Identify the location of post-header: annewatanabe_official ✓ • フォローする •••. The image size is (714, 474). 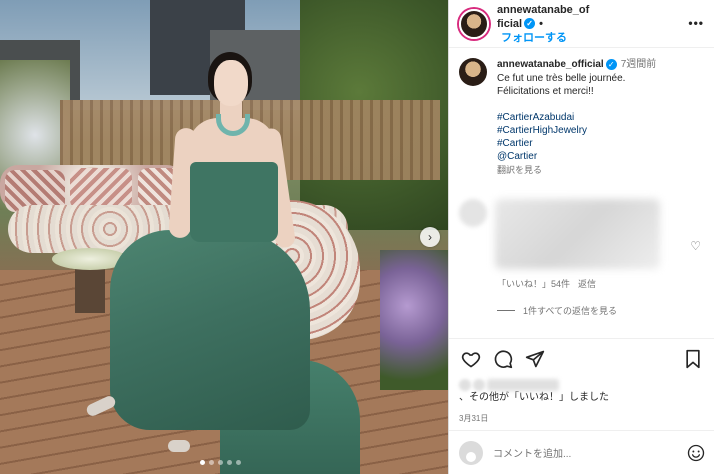
(581, 24).